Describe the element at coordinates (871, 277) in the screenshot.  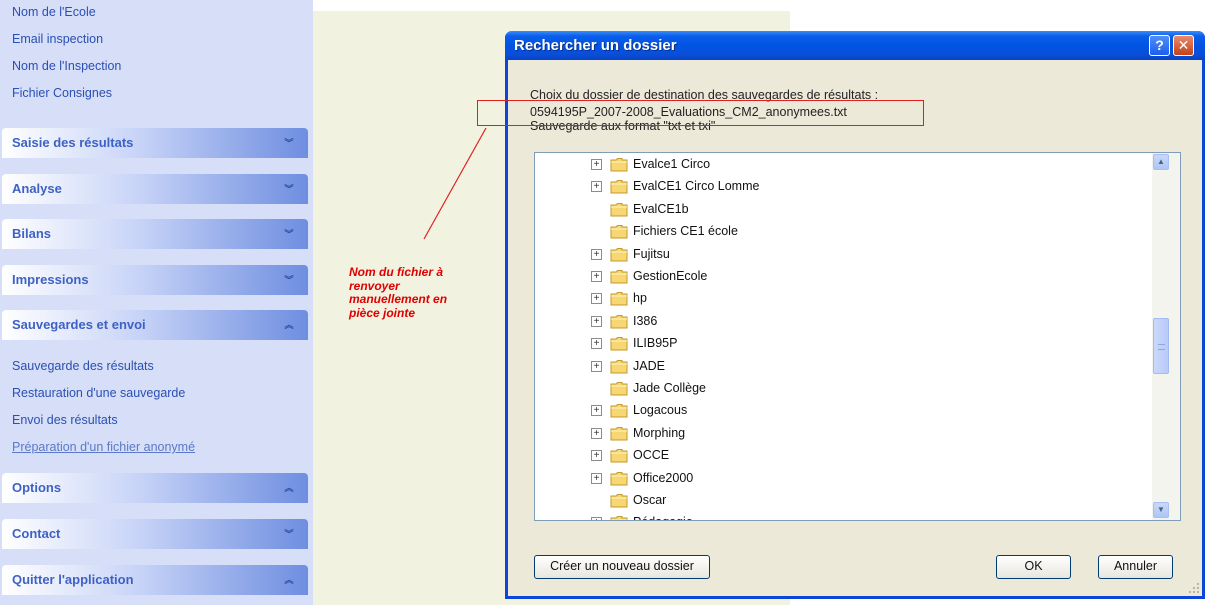
I see `tree-item: + GestionEcole` at that location.